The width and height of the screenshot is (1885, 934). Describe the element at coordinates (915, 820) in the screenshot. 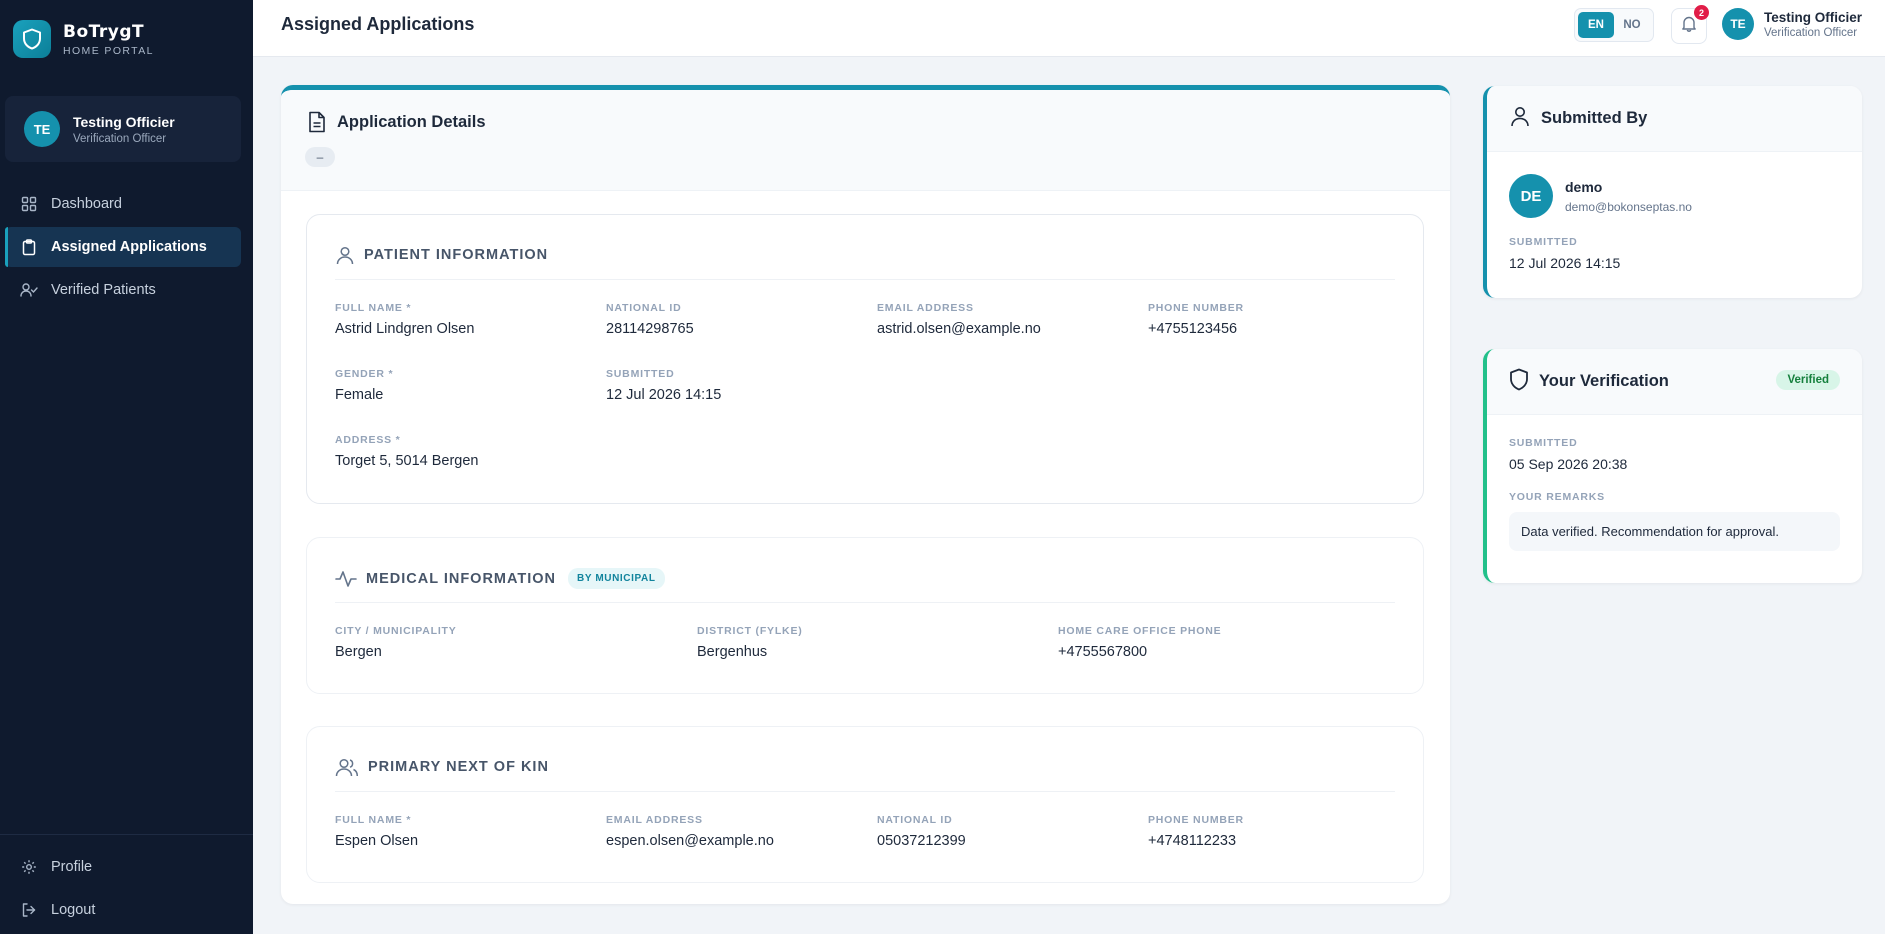

I see `field-label: NATIONAL ID` at that location.